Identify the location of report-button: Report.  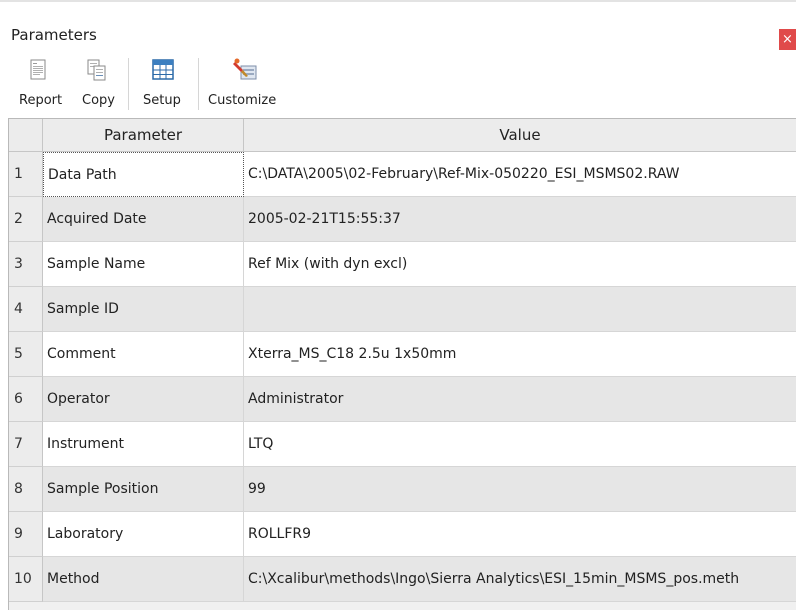
(40, 81).